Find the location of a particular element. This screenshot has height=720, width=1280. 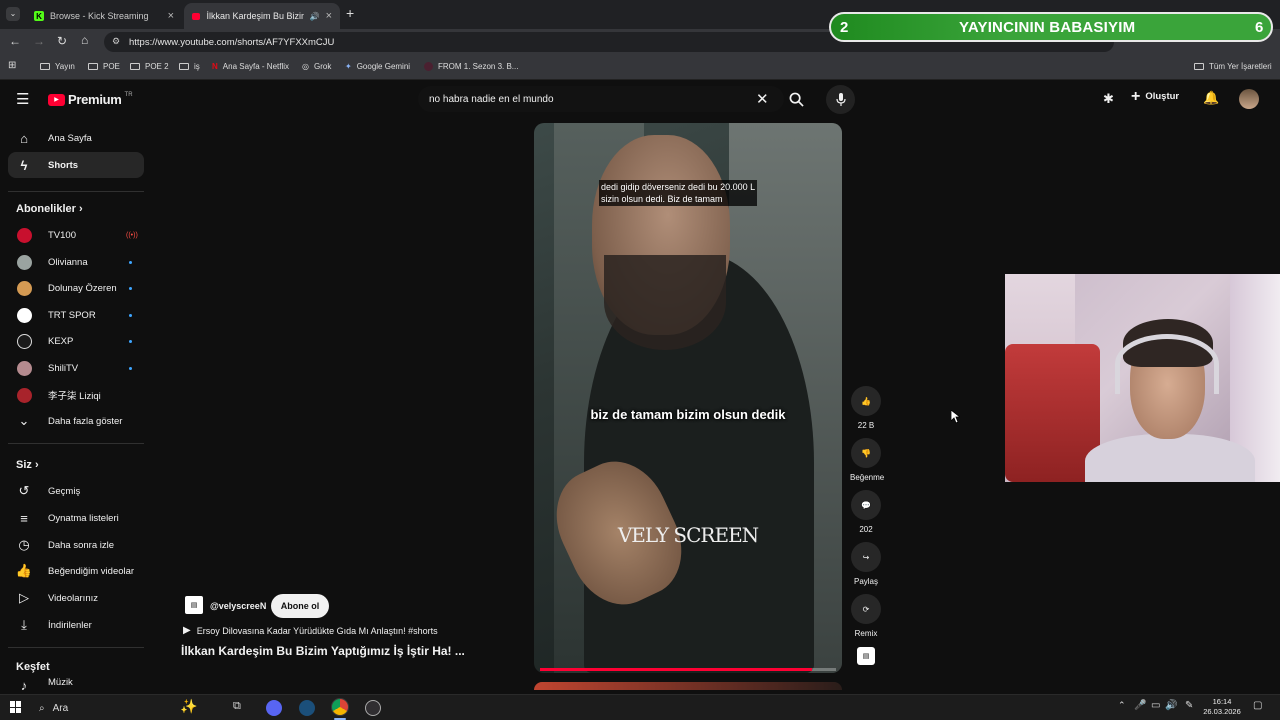

bookmark-poe: POE is located at coordinates (104, 66).